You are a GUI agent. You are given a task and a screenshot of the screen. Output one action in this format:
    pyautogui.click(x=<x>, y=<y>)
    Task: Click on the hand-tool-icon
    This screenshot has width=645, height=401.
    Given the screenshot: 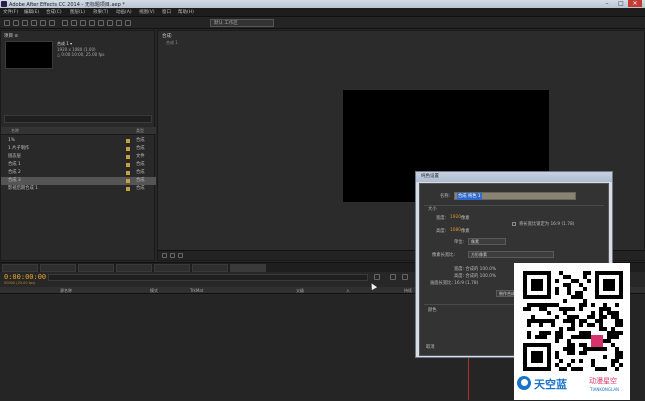 What is the action you would take?
    pyautogui.click(x=16, y=23)
    